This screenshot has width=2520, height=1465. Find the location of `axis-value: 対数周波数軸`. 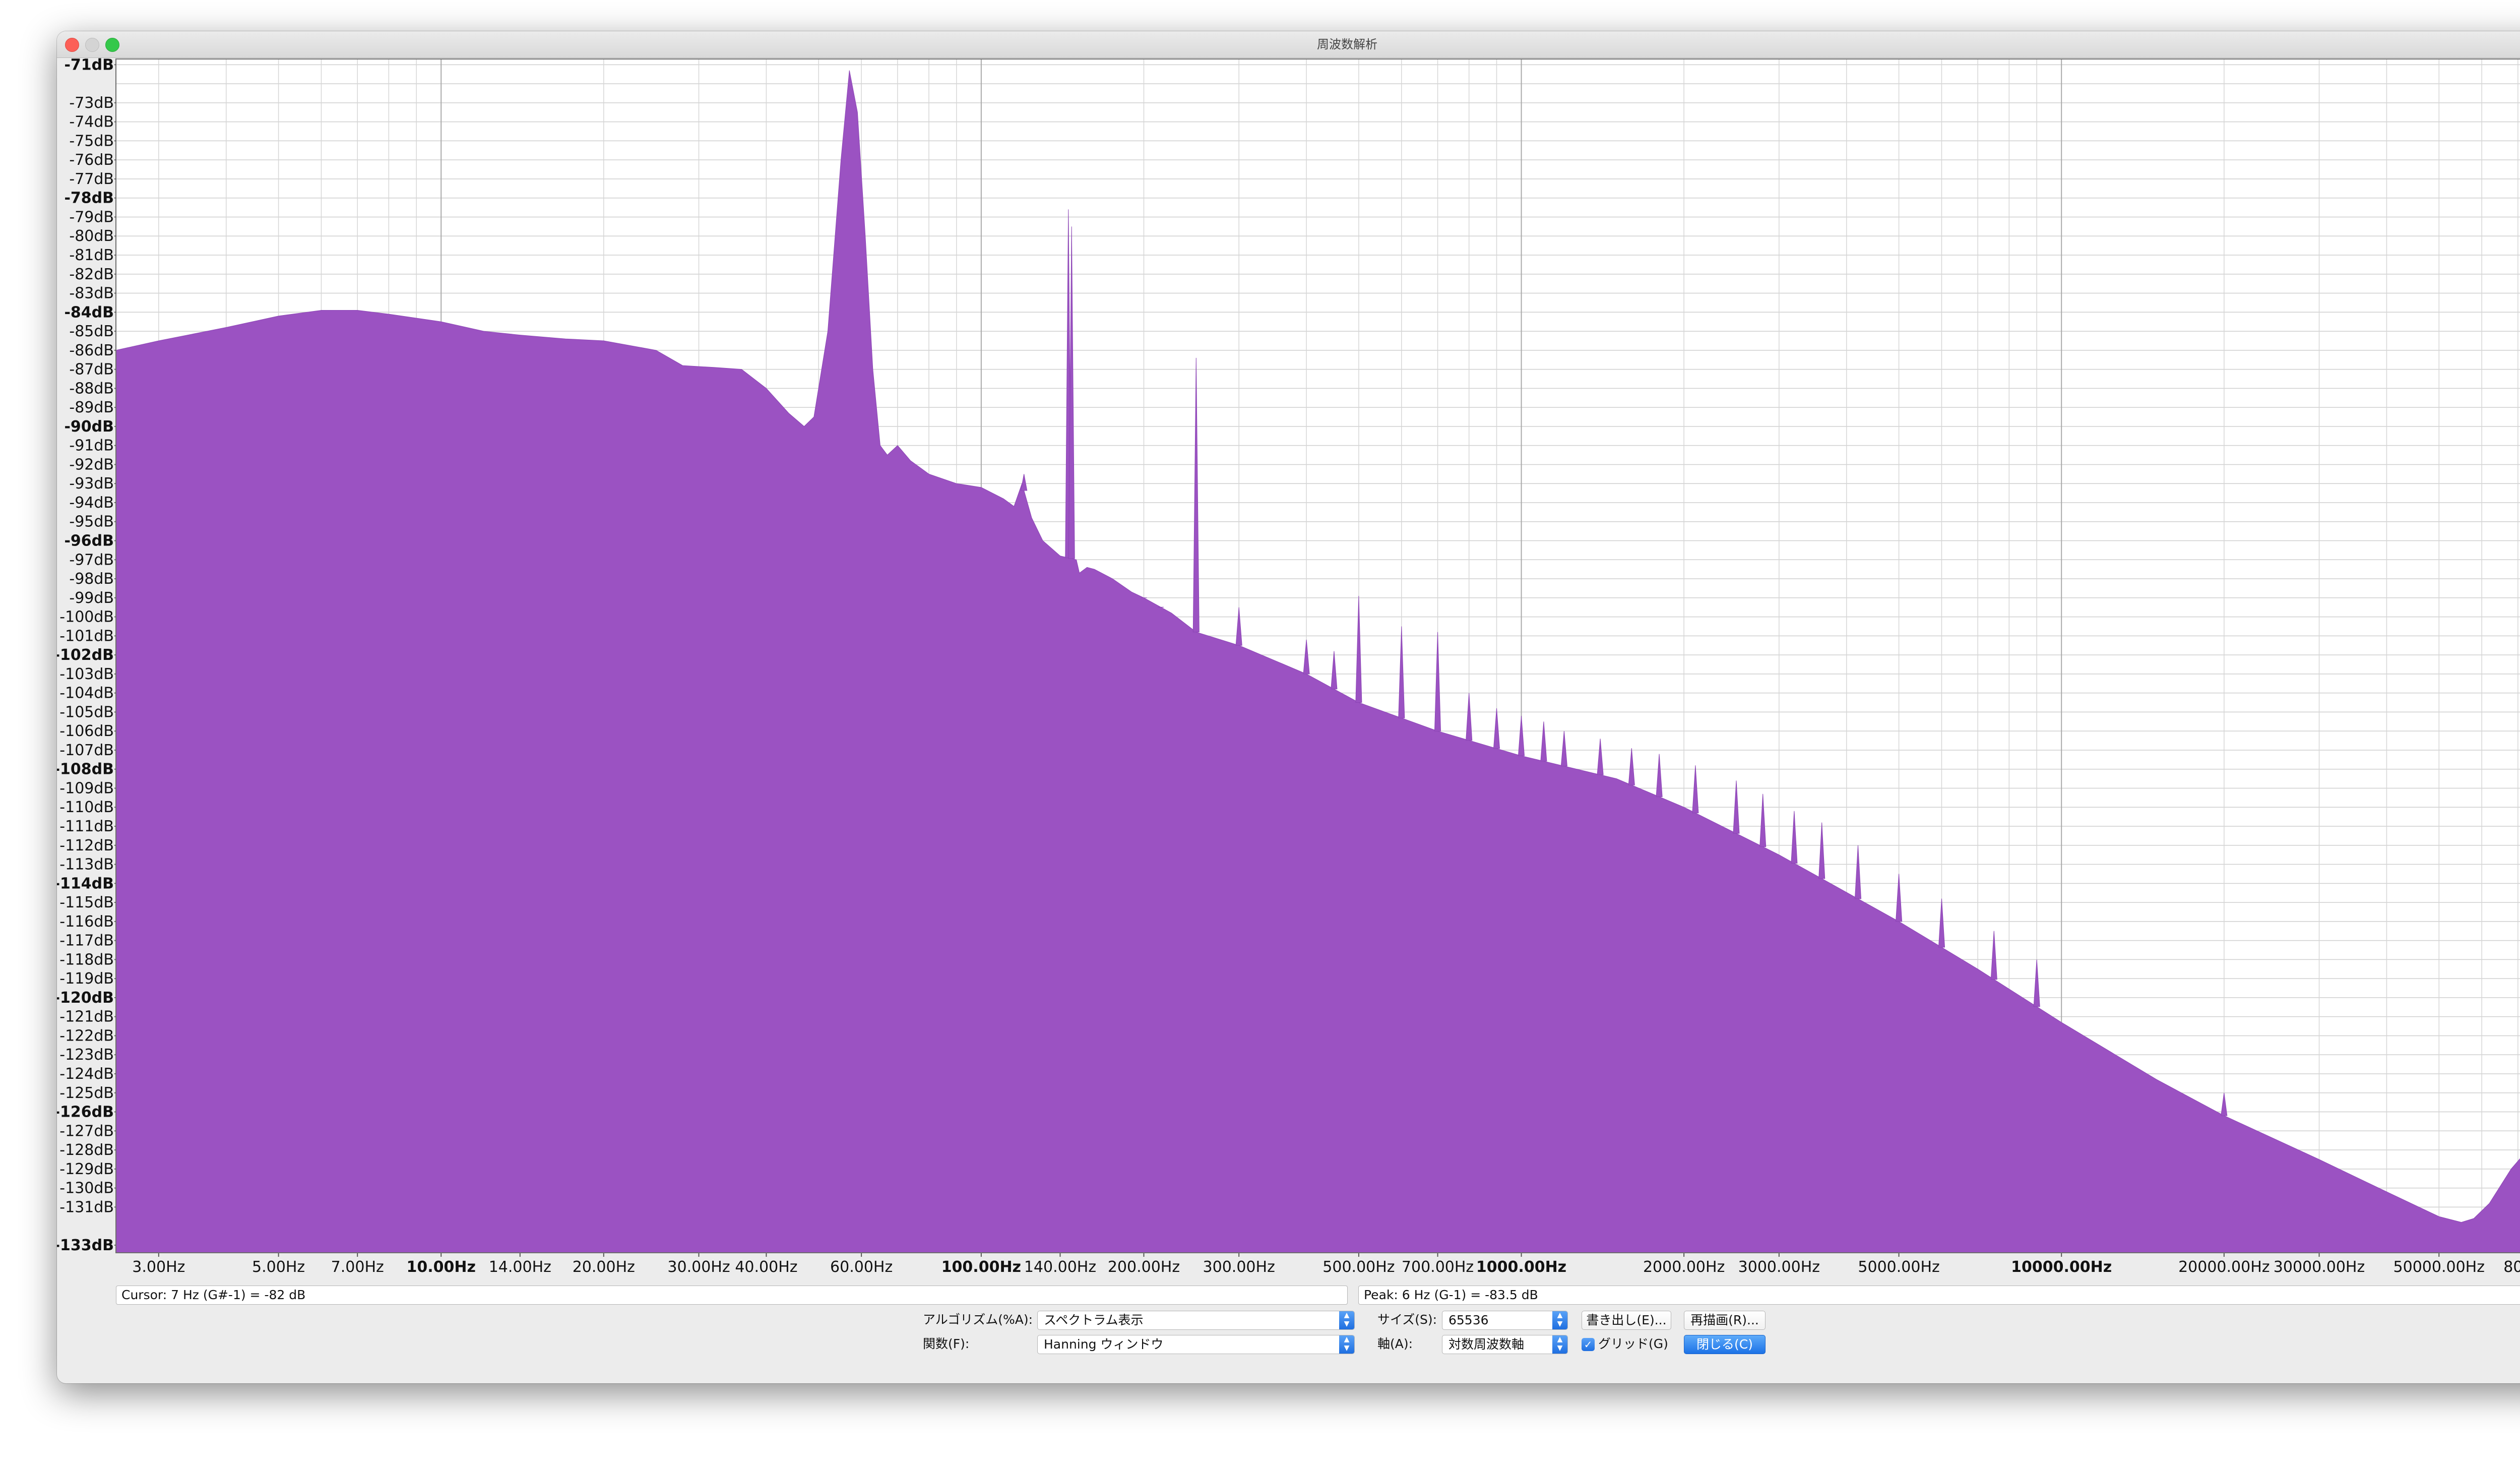

axis-value: 対数周波数軸 is located at coordinates (1486, 1344).